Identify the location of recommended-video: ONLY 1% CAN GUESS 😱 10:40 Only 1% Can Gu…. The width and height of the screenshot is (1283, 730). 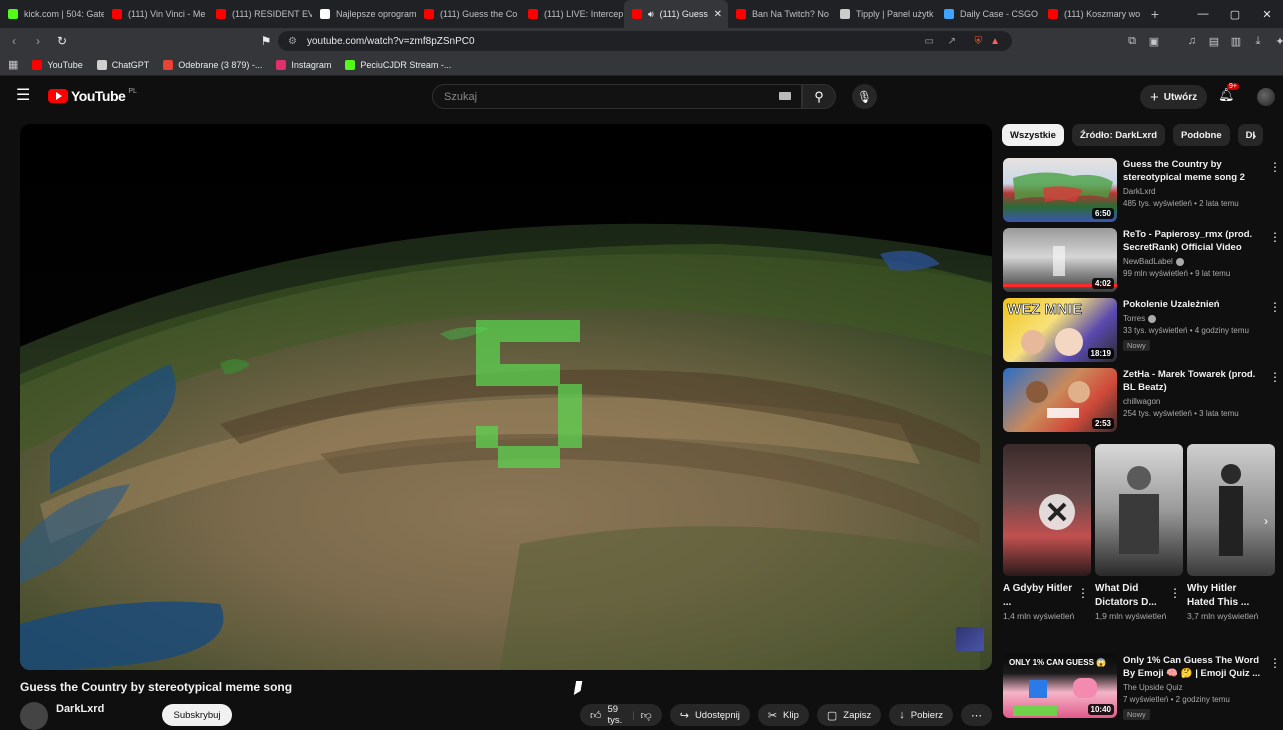
(1143, 687).